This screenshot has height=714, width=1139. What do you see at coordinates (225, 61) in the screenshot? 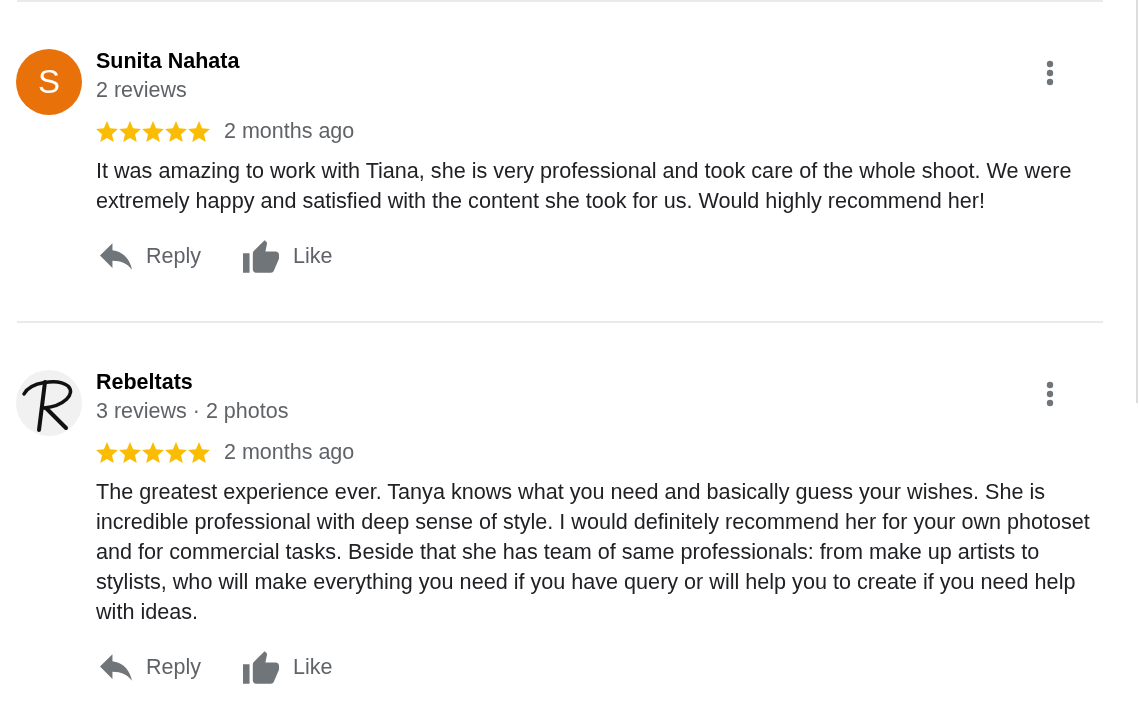
I see `reviewer-name: Sunita Nahata` at bounding box center [225, 61].